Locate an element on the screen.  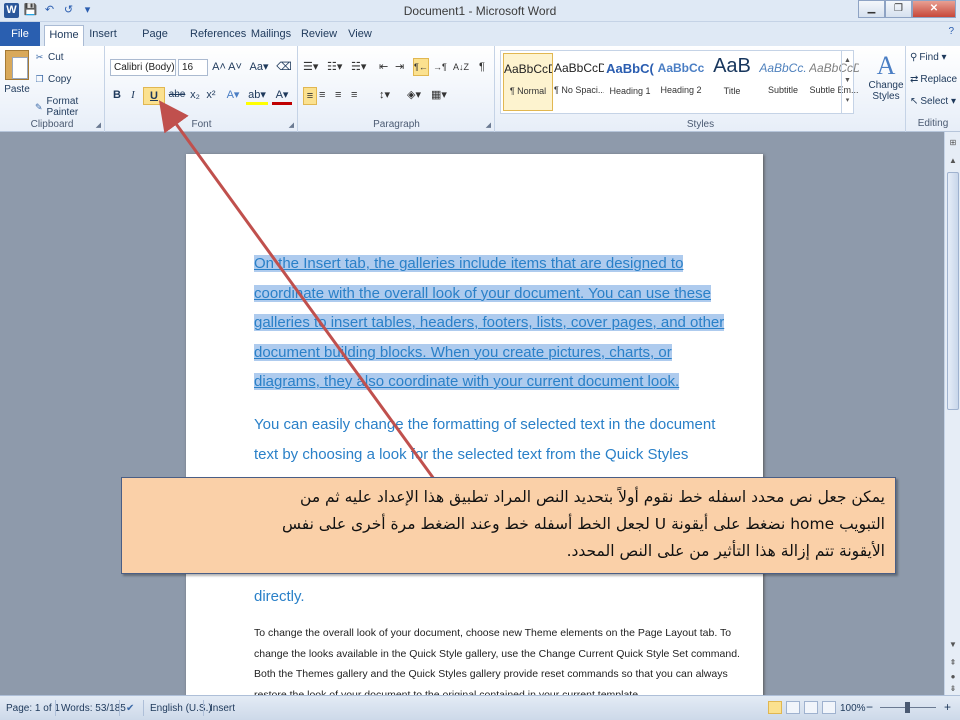
replace-button: ⇄ Replace is located at coordinates (933, 79).